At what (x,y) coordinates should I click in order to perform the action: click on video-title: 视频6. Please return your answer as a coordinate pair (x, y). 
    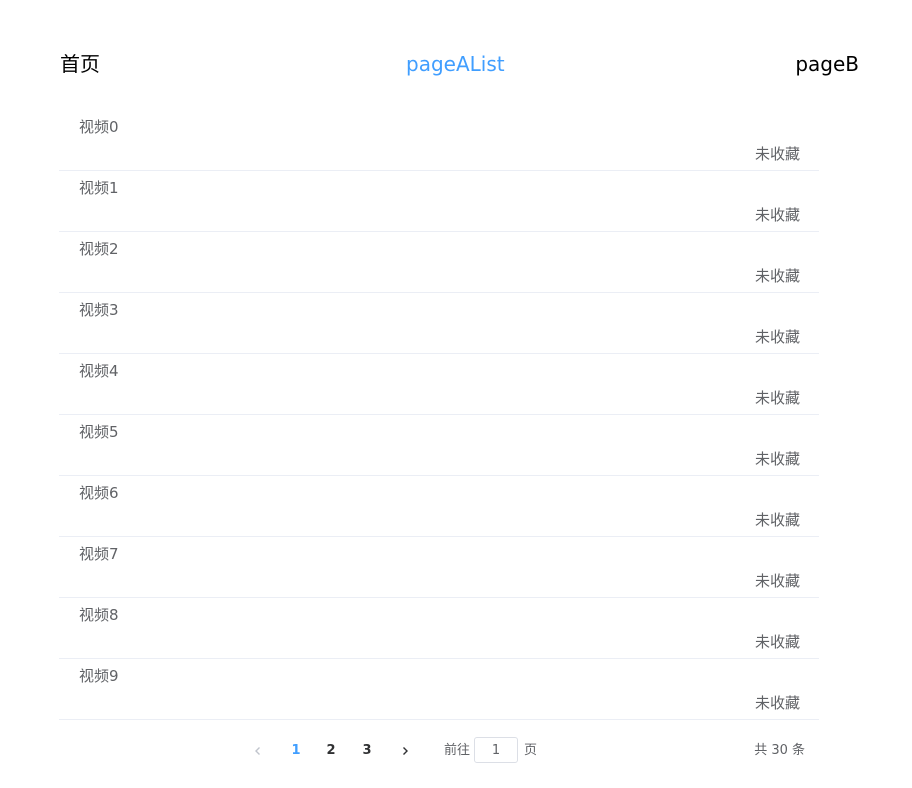
    Looking at the image, I should click on (99, 493).